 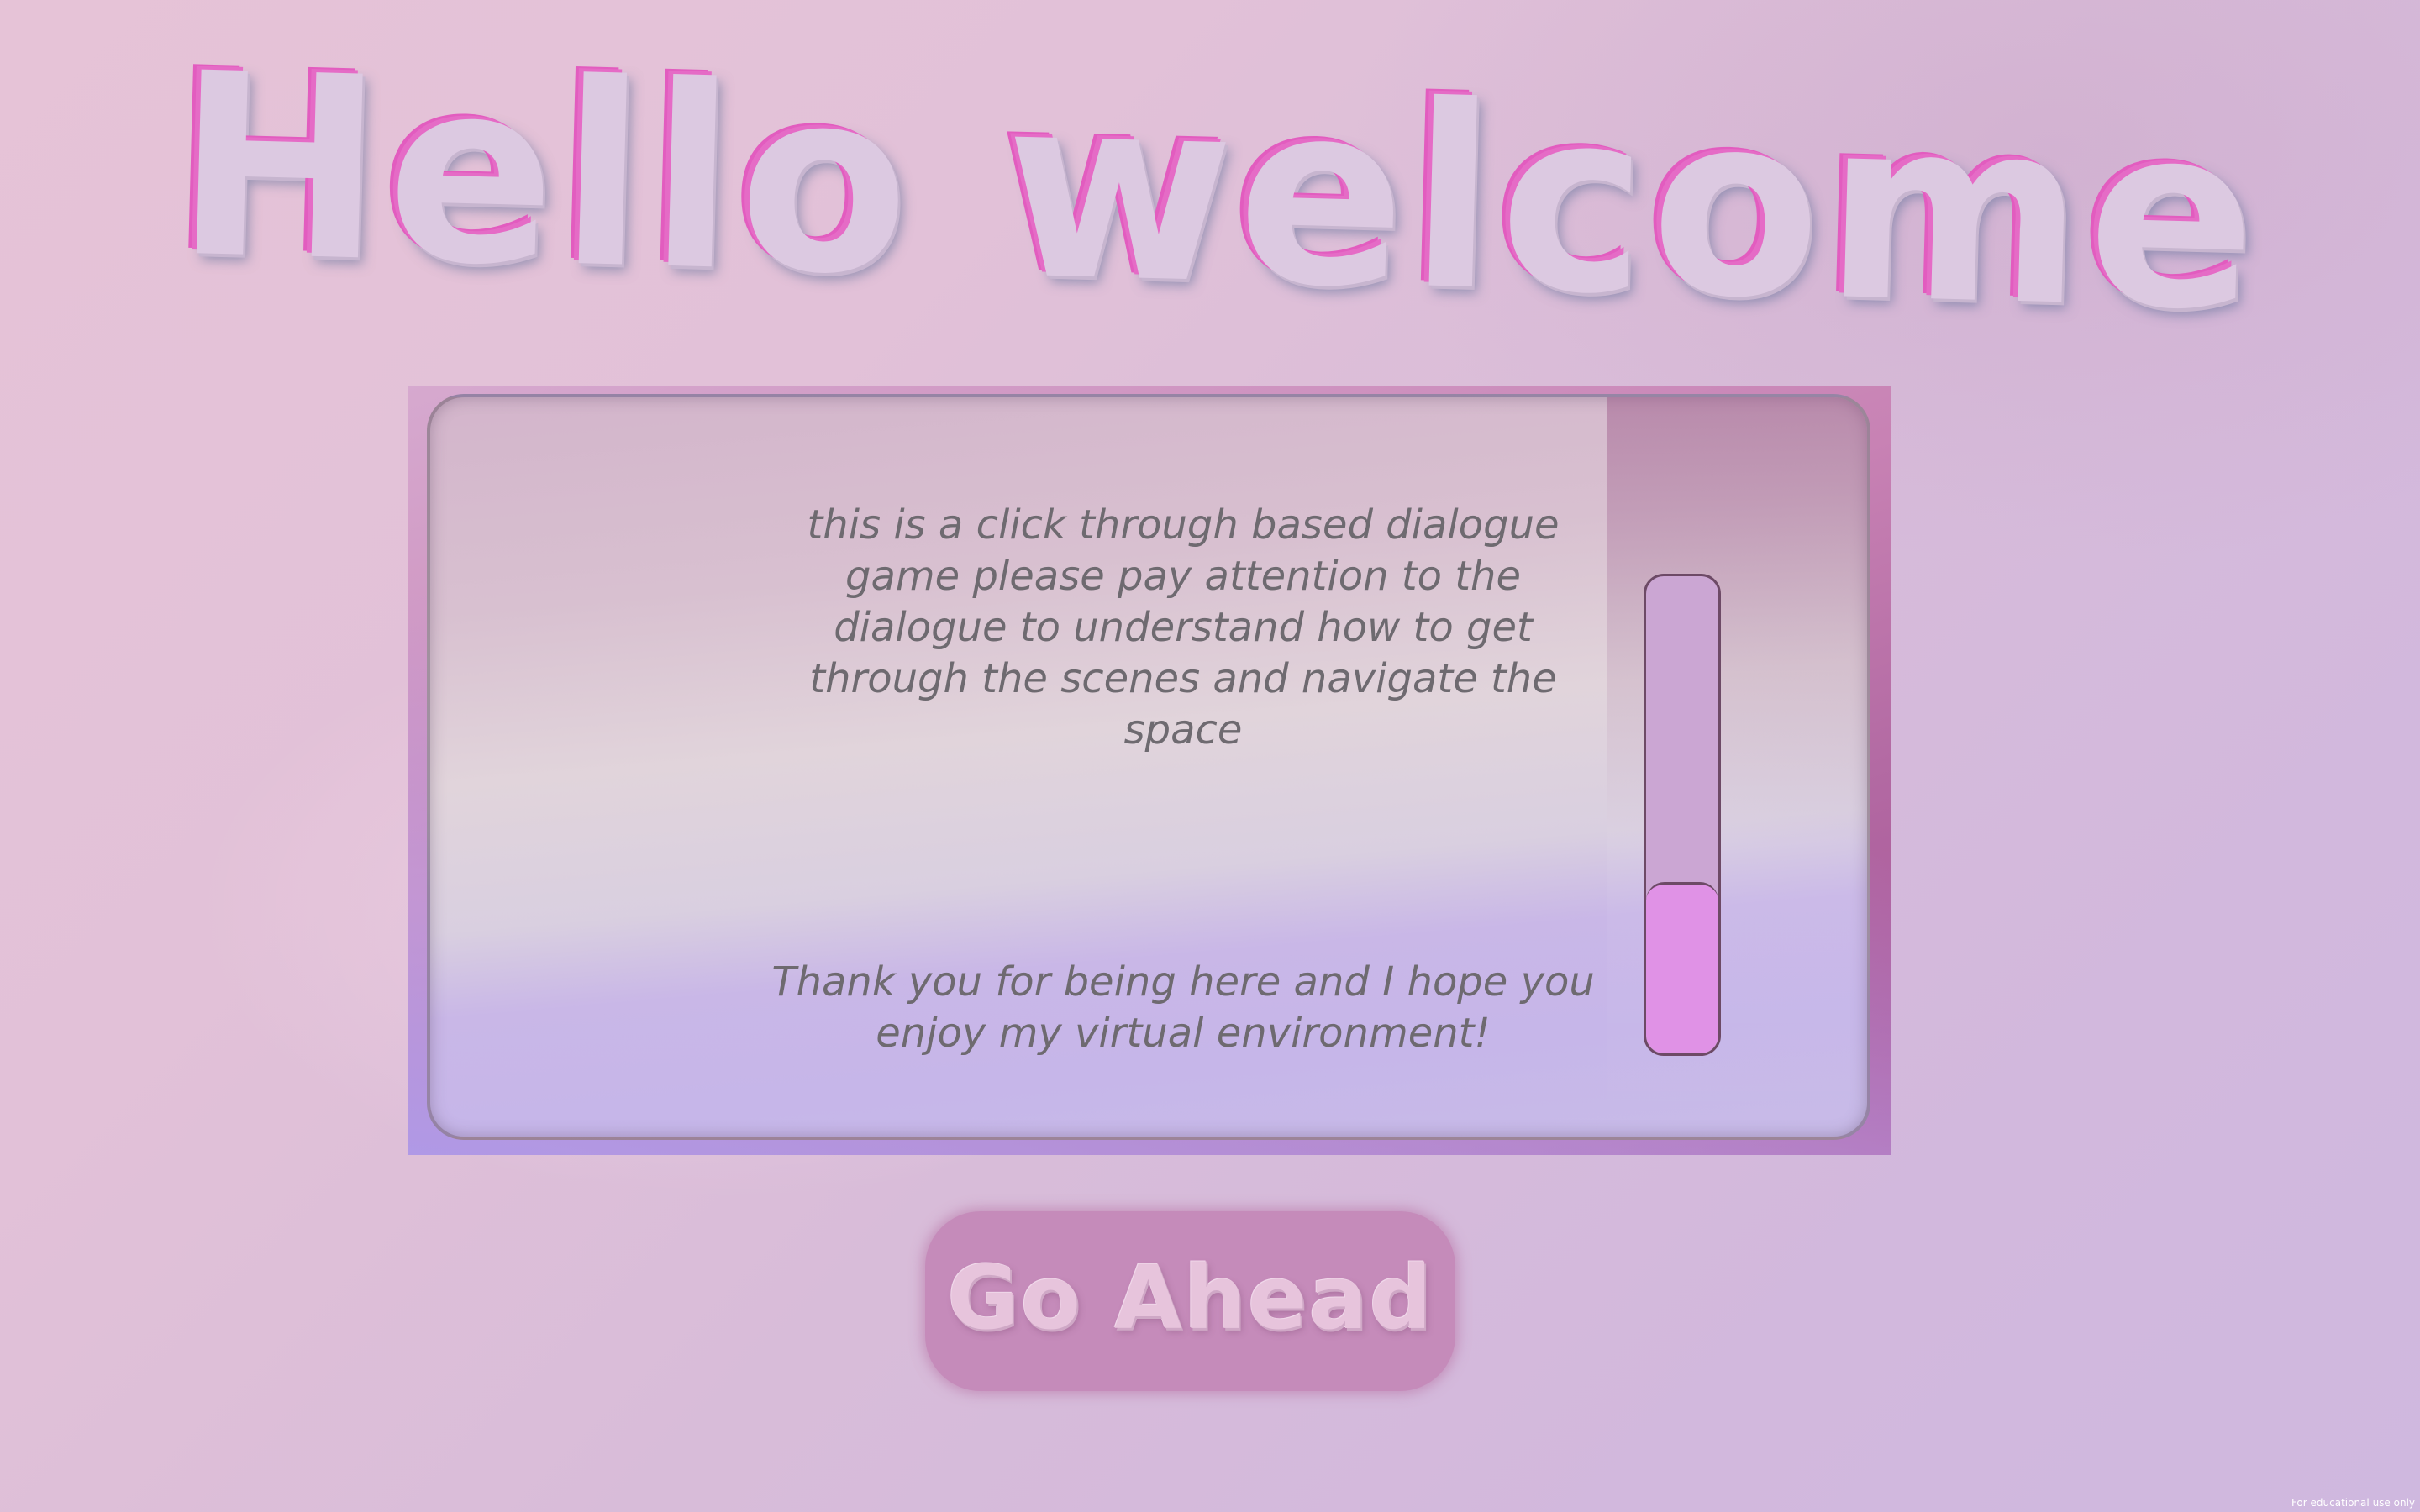 What do you see at coordinates (1191, 1298) in the screenshot?
I see `go-ahead-button-label: Go Ahead` at bounding box center [1191, 1298].